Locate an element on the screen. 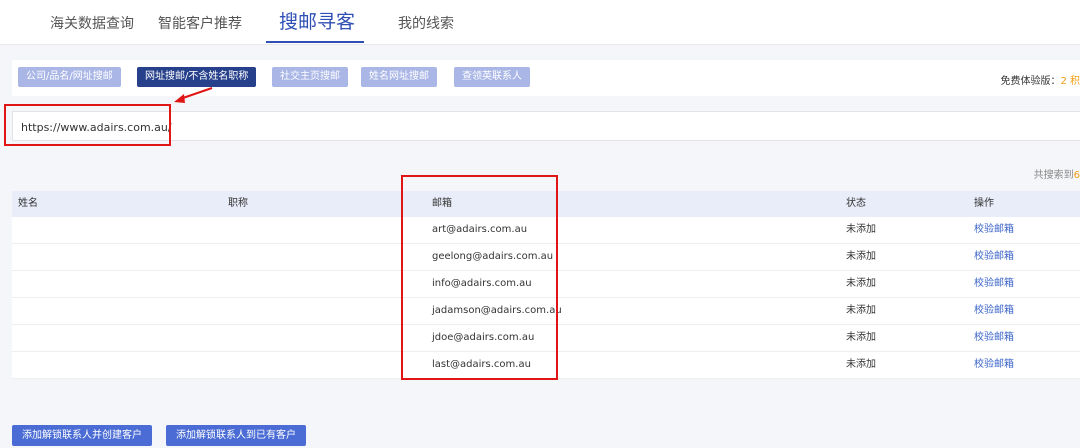 This screenshot has width=1080, height=448. row-email: jdoe@adairs.com.au is located at coordinates (483, 337).